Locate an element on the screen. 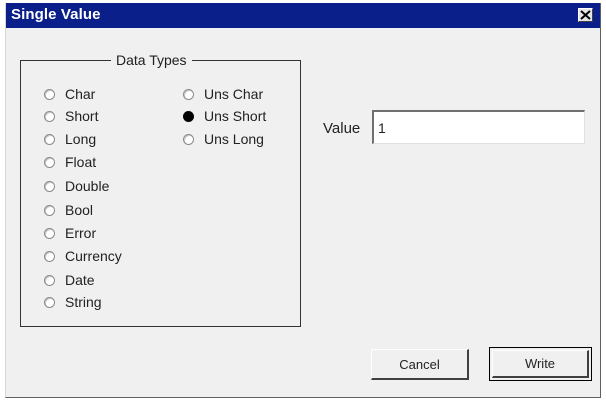 The image size is (606, 401). radio-label: Float is located at coordinates (81, 162).